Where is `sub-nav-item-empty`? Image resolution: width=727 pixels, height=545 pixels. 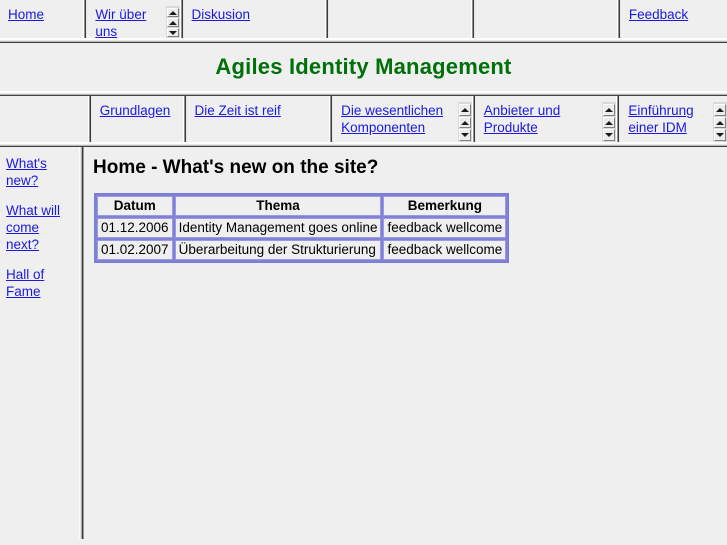 sub-nav-item-empty is located at coordinates (44, 119).